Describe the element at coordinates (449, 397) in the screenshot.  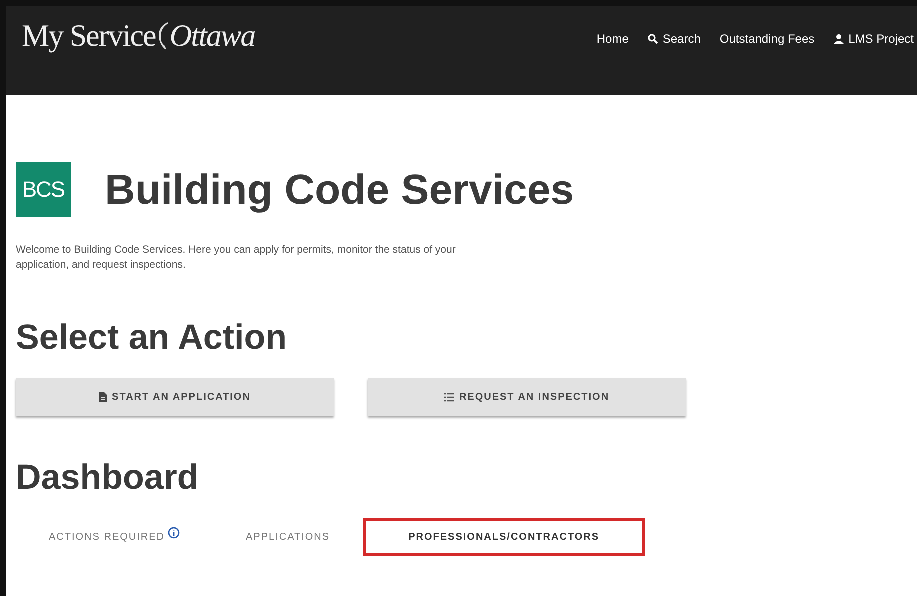
I see `list-icon` at that location.